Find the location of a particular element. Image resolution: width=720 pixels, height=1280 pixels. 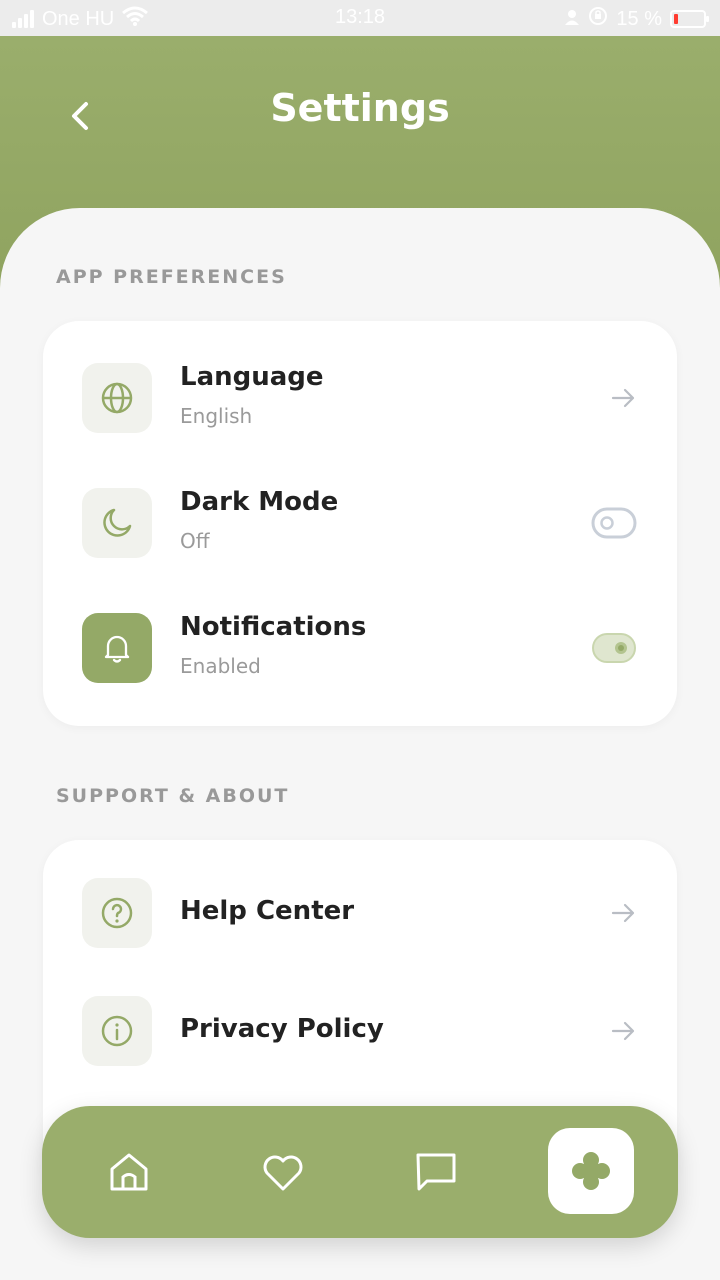

setting-title: Language is located at coordinates (252, 377).